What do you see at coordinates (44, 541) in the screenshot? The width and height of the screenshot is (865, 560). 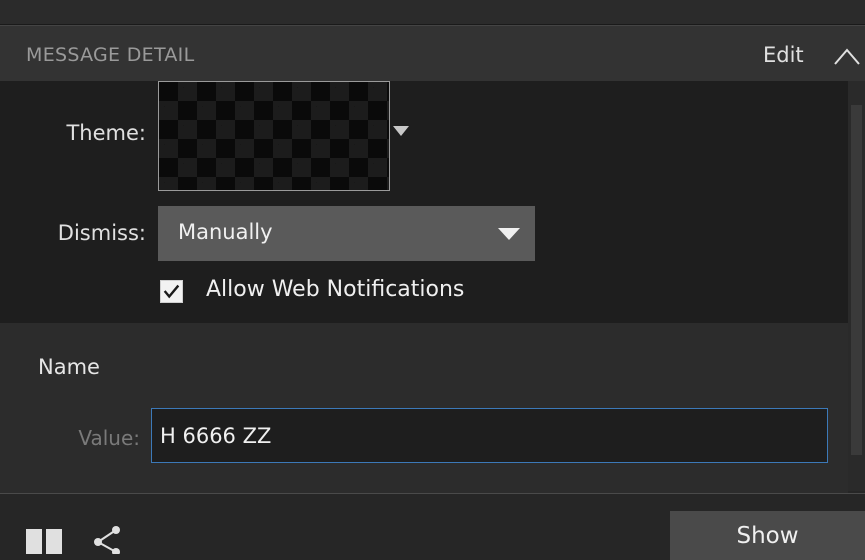 I see `split-columns-icon` at bounding box center [44, 541].